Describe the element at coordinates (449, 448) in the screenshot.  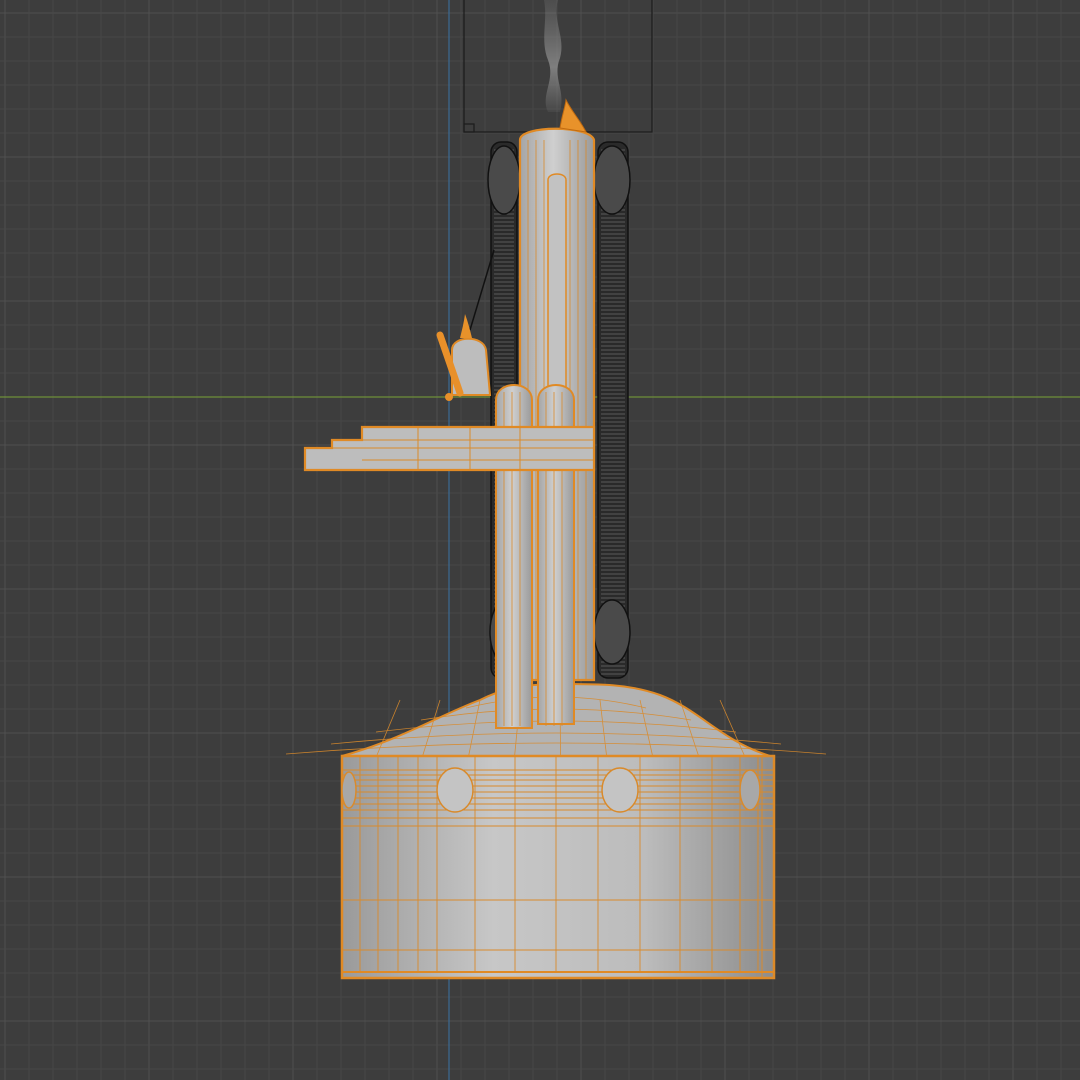
I see `platform-slab` at that location.